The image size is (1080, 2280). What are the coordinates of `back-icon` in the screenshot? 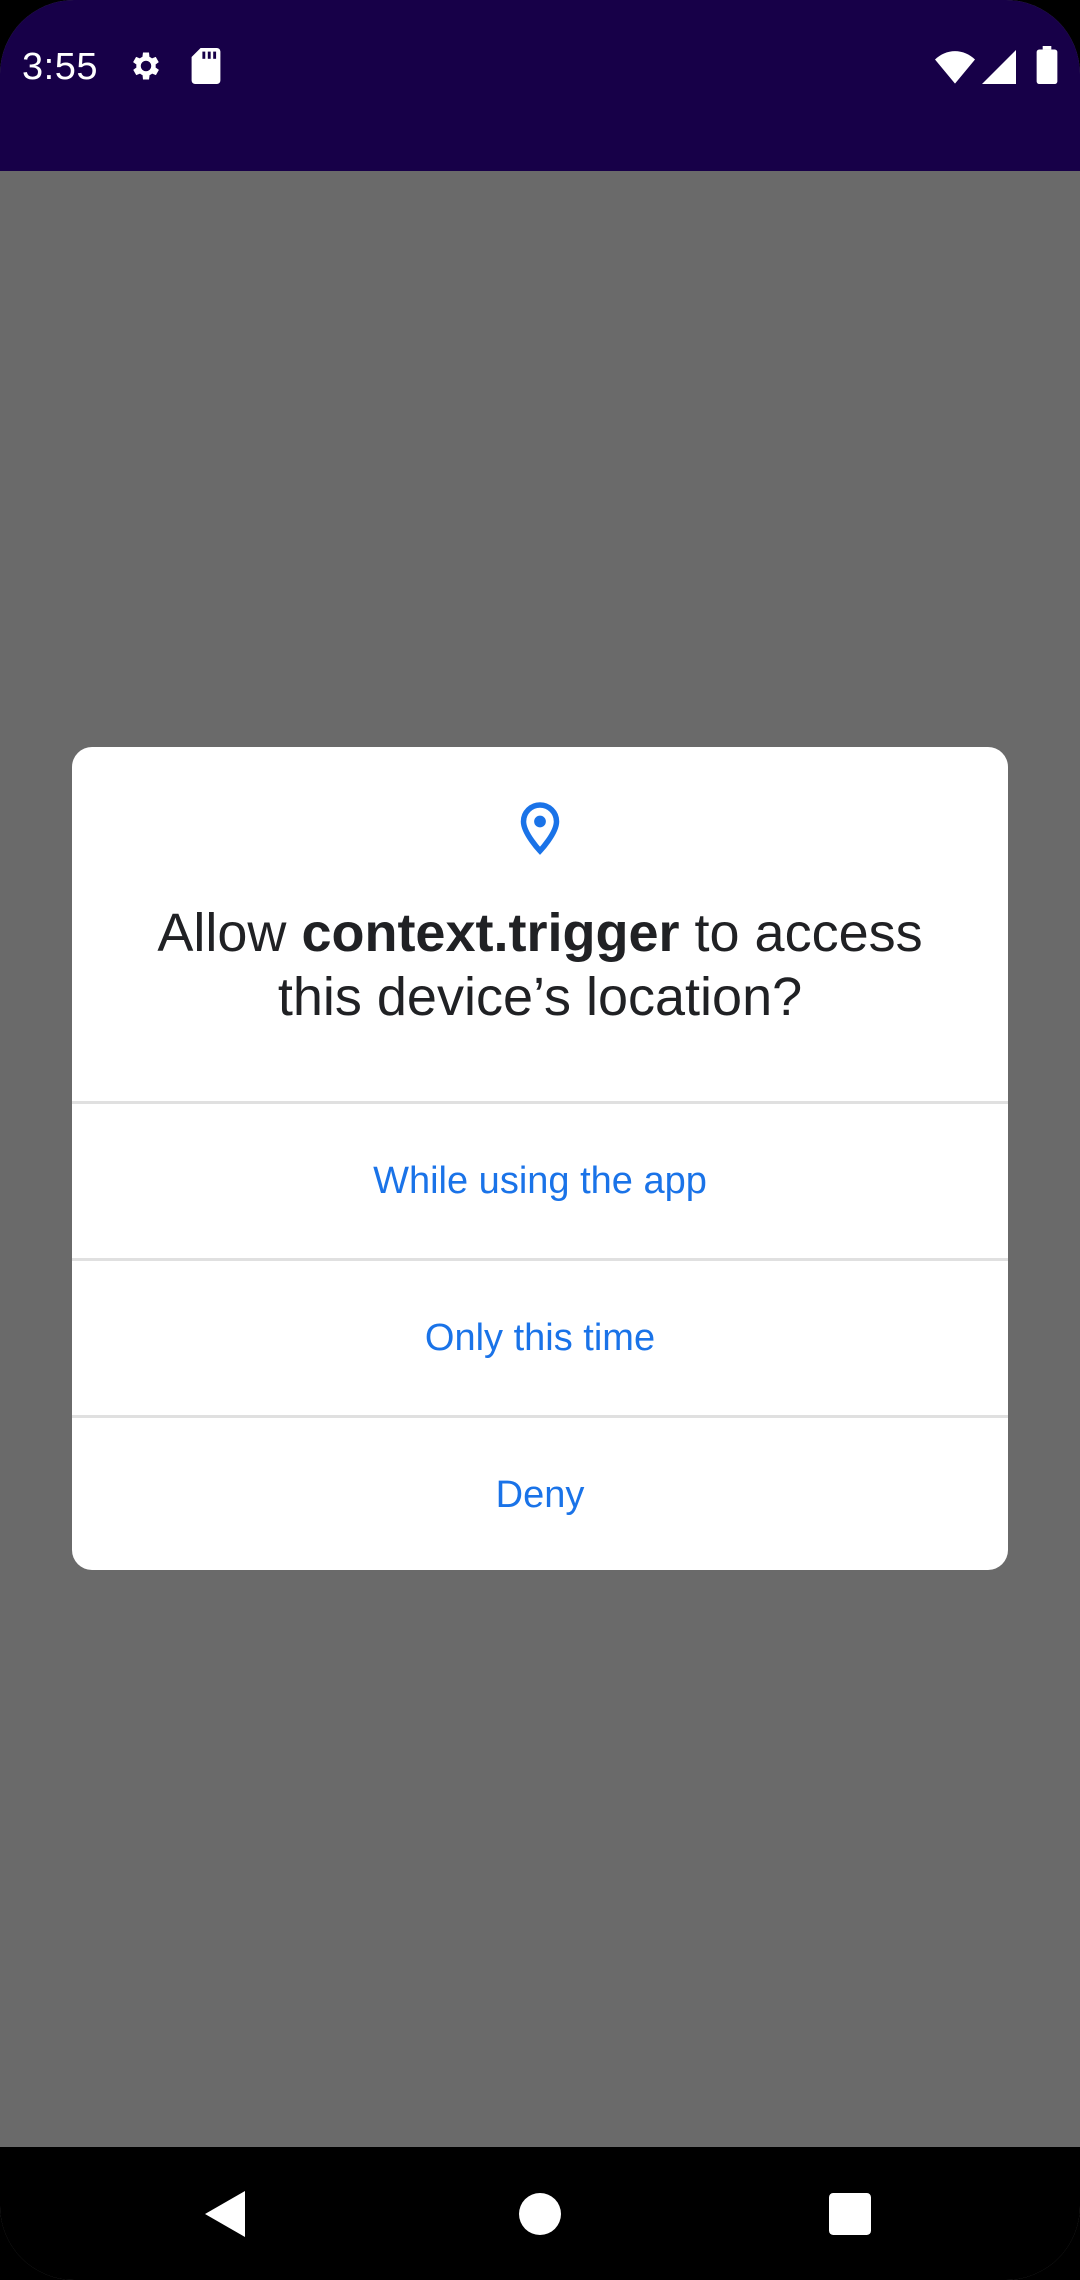 It's located at (225, 2214).